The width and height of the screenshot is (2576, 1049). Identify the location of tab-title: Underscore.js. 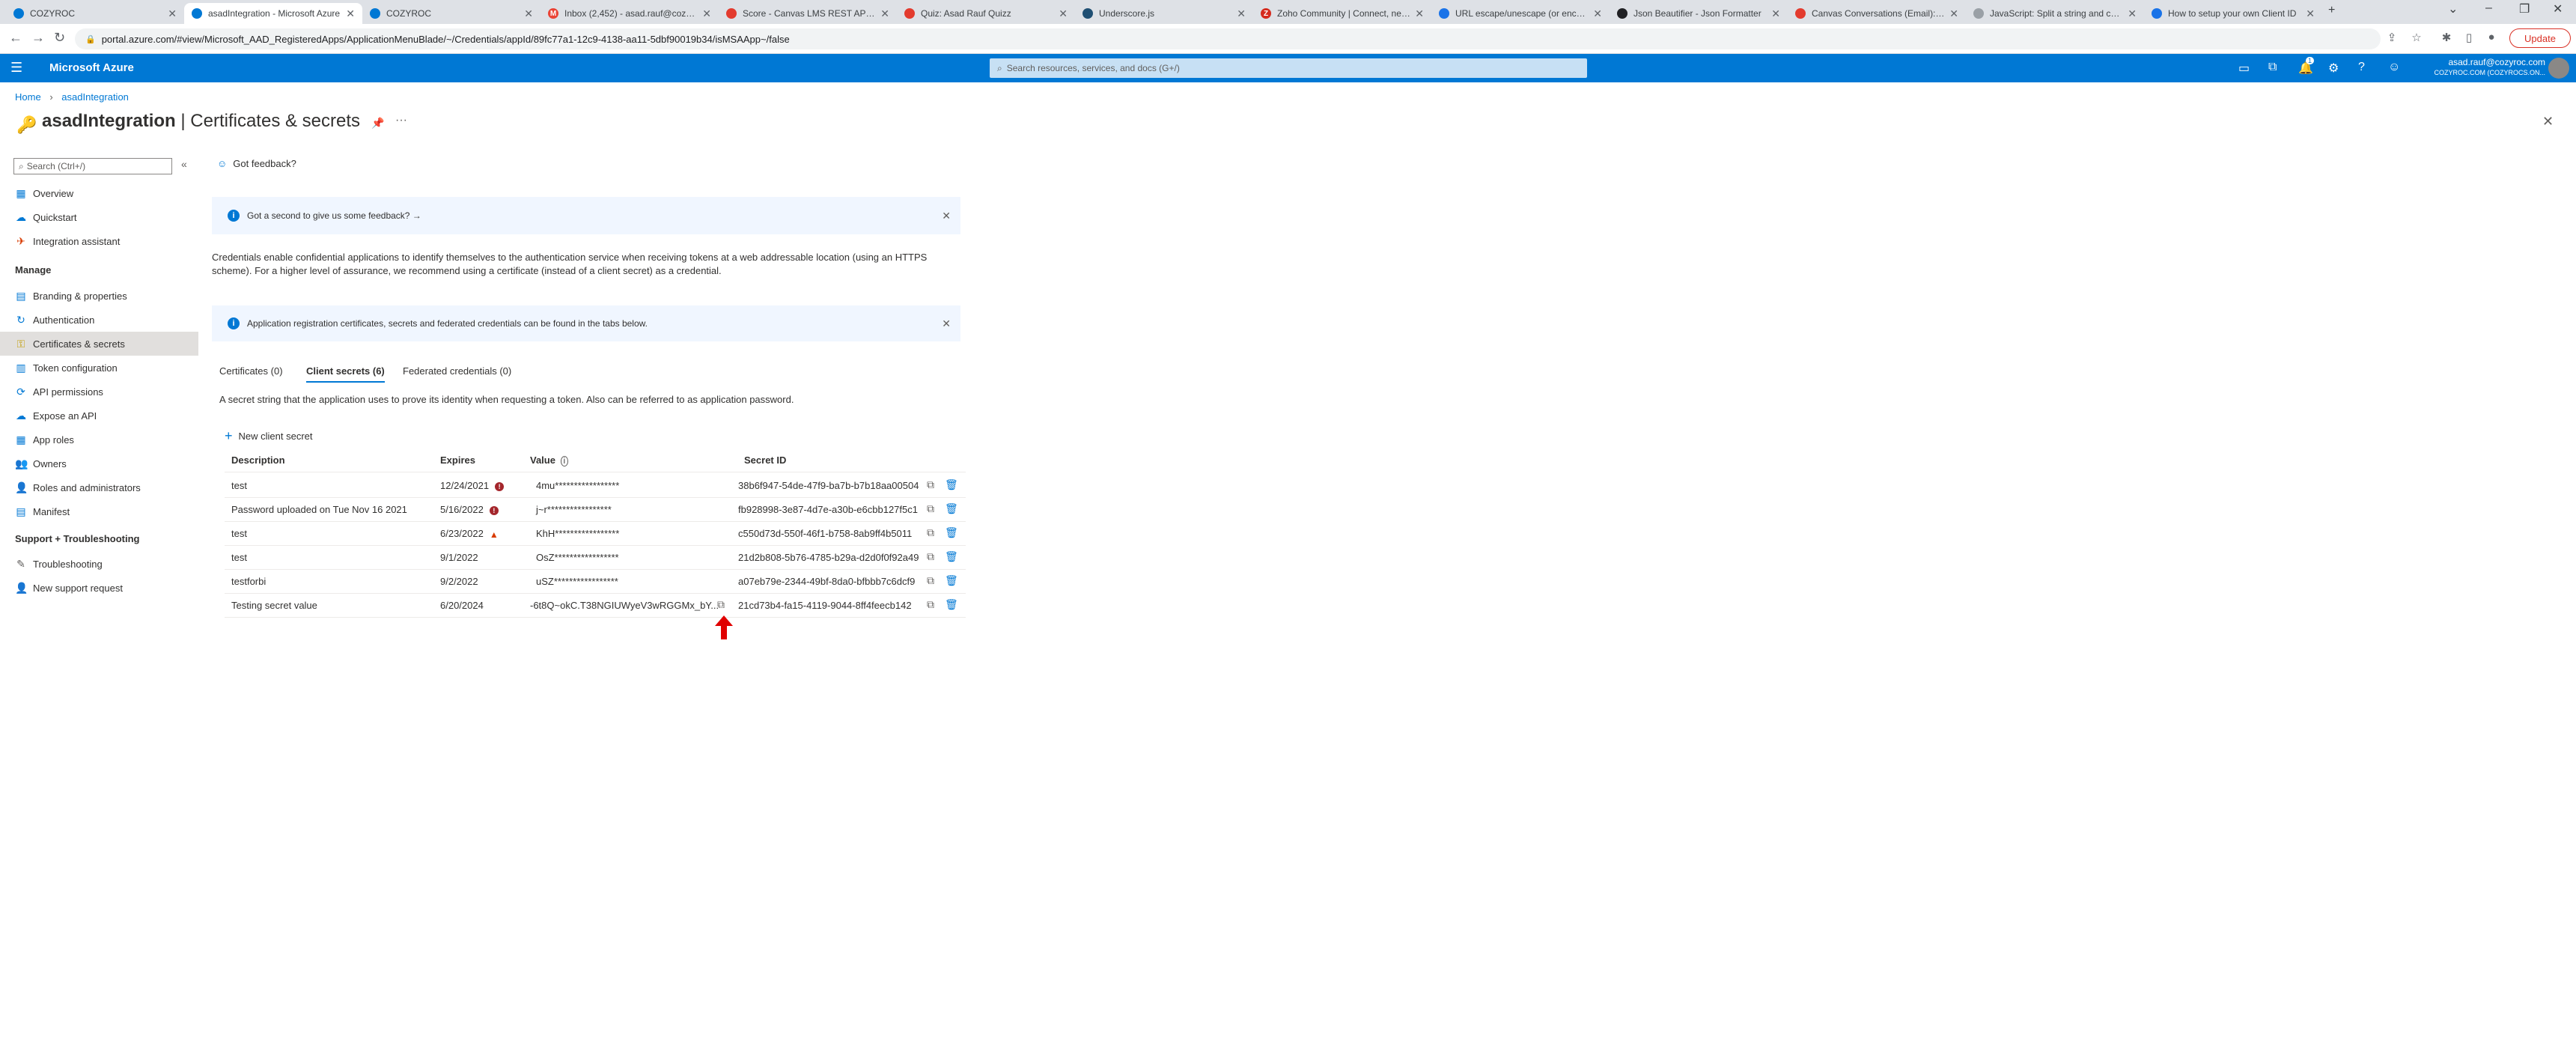
(1127, 13).